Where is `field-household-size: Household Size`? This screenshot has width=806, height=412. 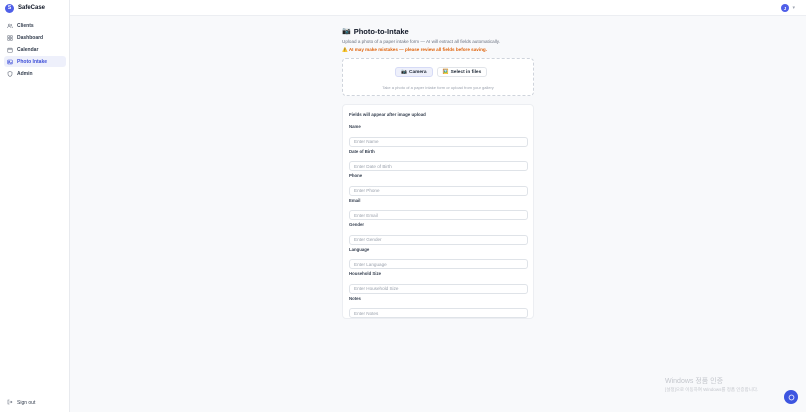 field-household-size: Household Size is located at coordinates (438, 283).